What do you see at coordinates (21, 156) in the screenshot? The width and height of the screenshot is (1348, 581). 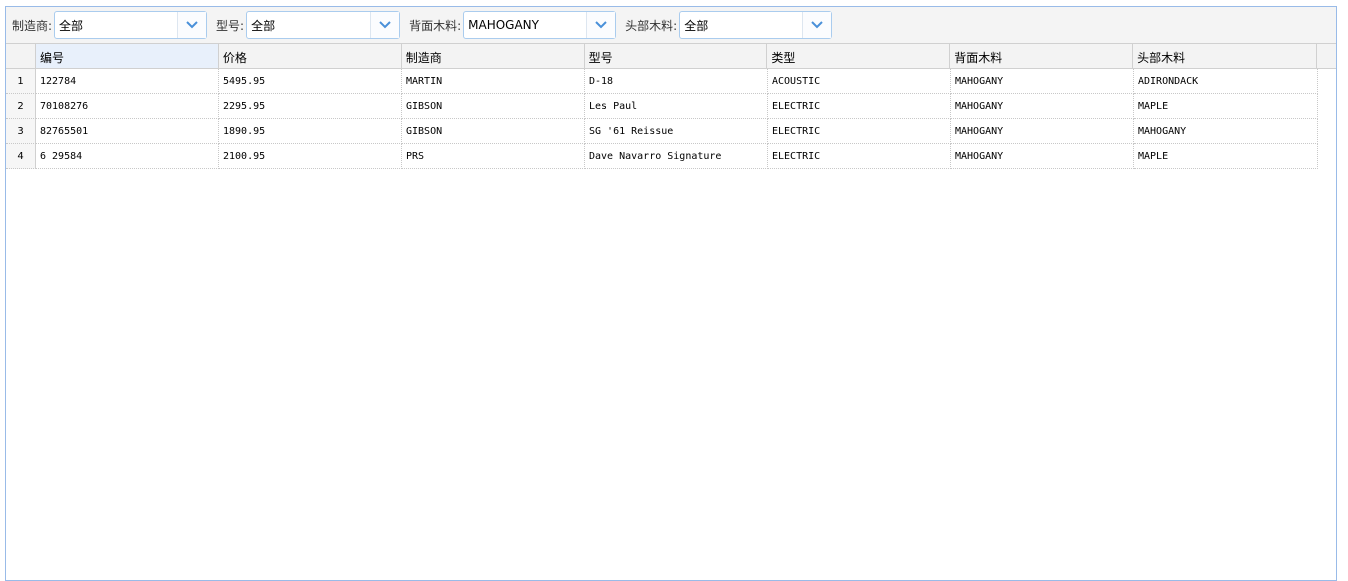 I see `row-number: 4` at bounding box center [21, 156].